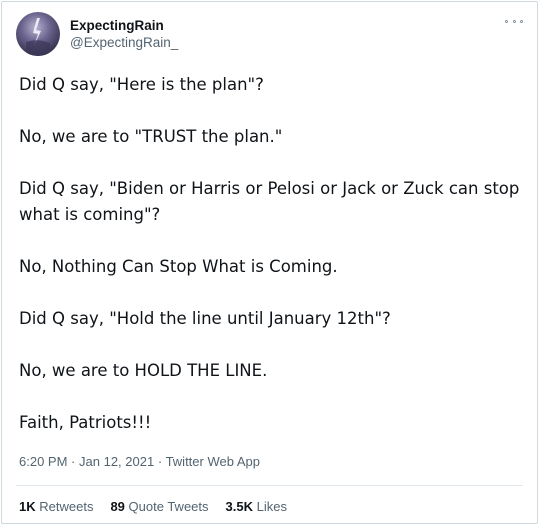 The width and height of the screenshot is (540, 527). Describe the element at coordinates (85, 422) in the screenshot. I see `tweet-paragraph: Faith, Patriots!!!` at that location.